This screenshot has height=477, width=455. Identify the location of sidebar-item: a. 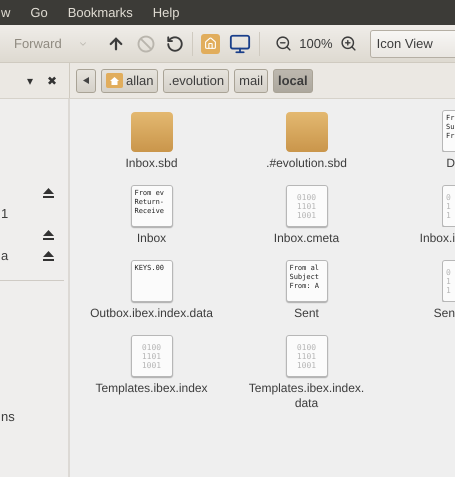
(4, 255).